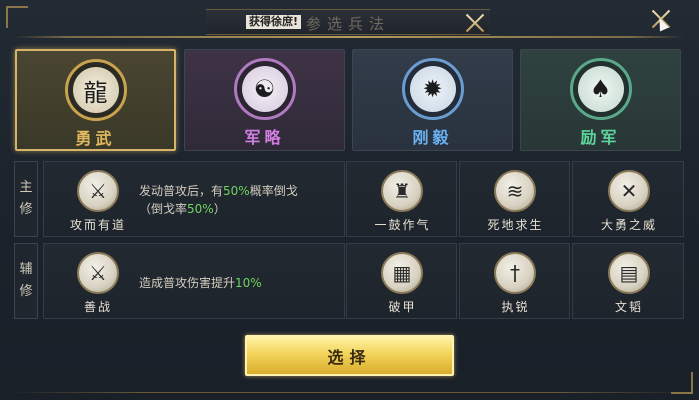 Image resolution: width=699 pixels, height=400 pixels. I want to click on option-name: 大勇之威, so click(628, 225).